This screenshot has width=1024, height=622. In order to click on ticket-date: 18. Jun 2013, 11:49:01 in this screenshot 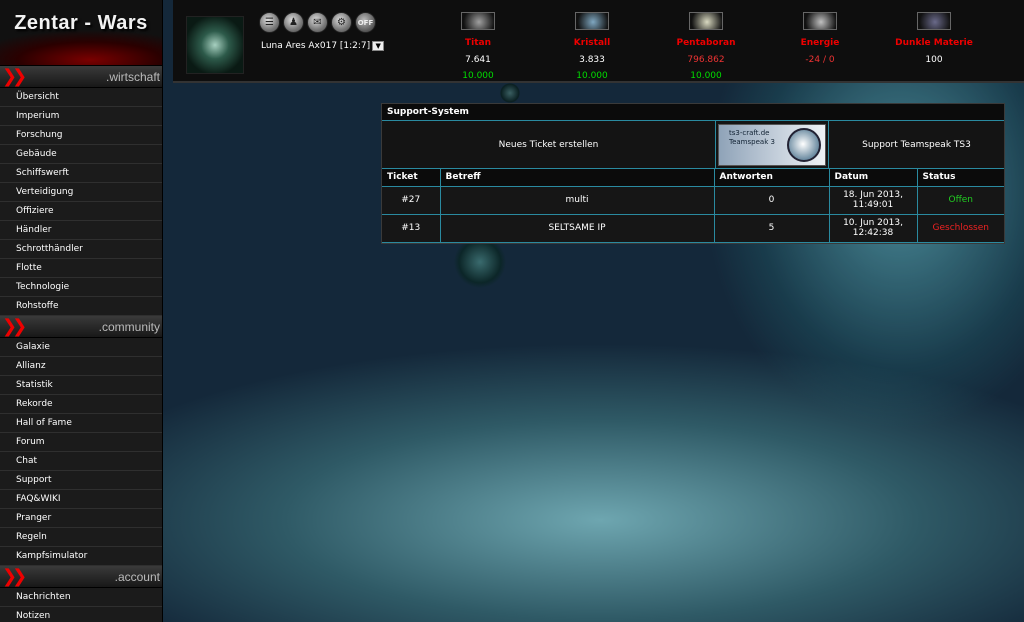, I will do `click(873, 200)`.